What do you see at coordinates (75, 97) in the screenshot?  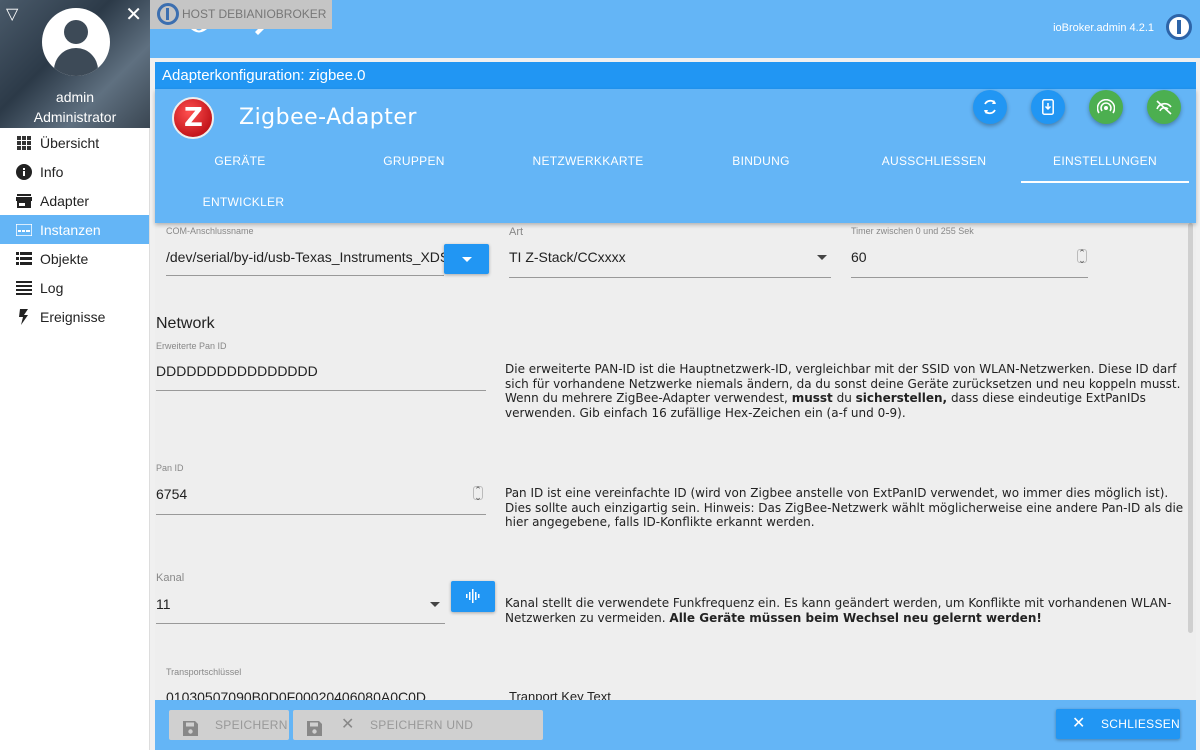 I see `user-name: admin` at bounding box center [75, 97].